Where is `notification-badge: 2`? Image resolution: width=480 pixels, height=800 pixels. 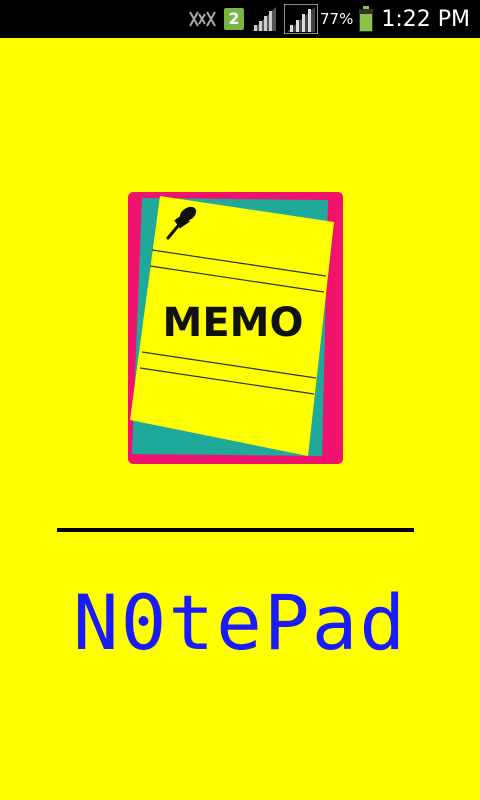
notification-badge: 2 is located at coordinates (234, 19).